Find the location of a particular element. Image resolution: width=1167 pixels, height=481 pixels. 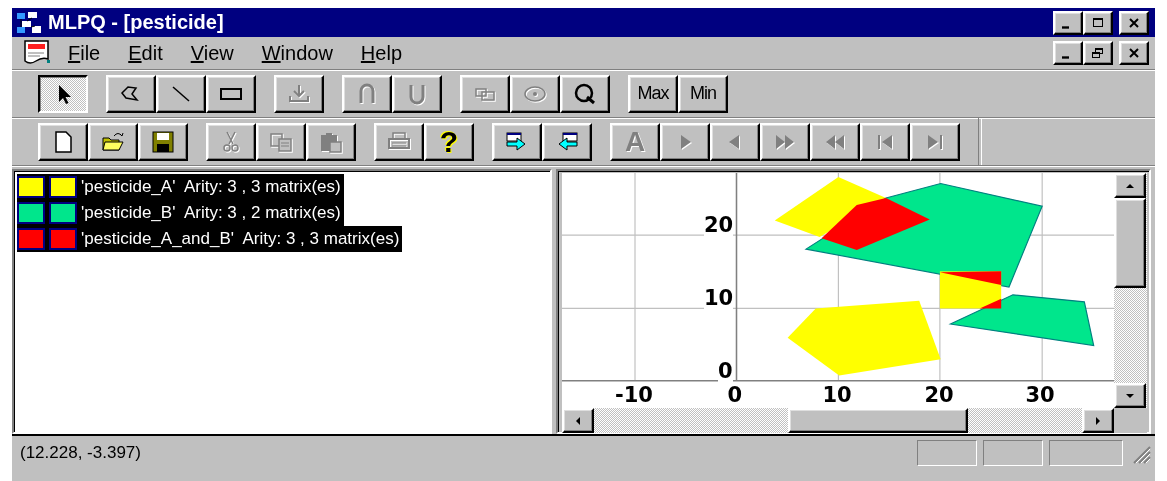

scroll-down-button is located at coordinates (1130, 395).